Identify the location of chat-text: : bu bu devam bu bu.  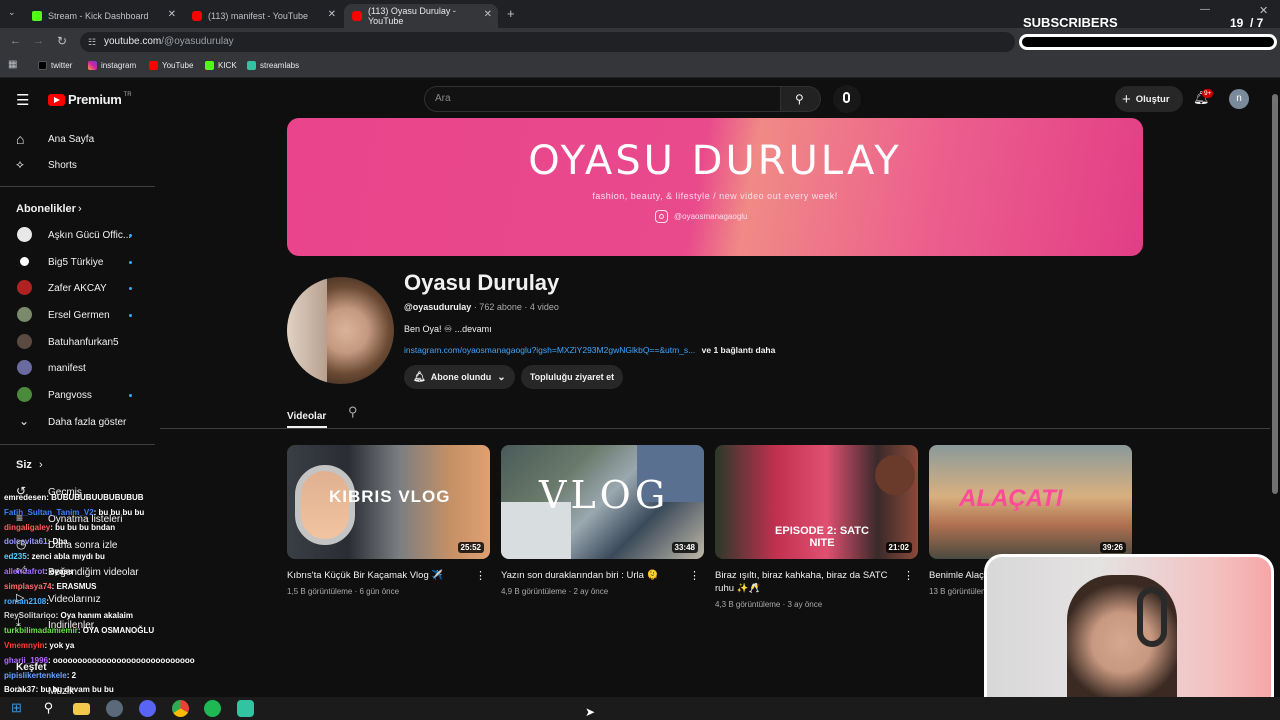
(74, 690).